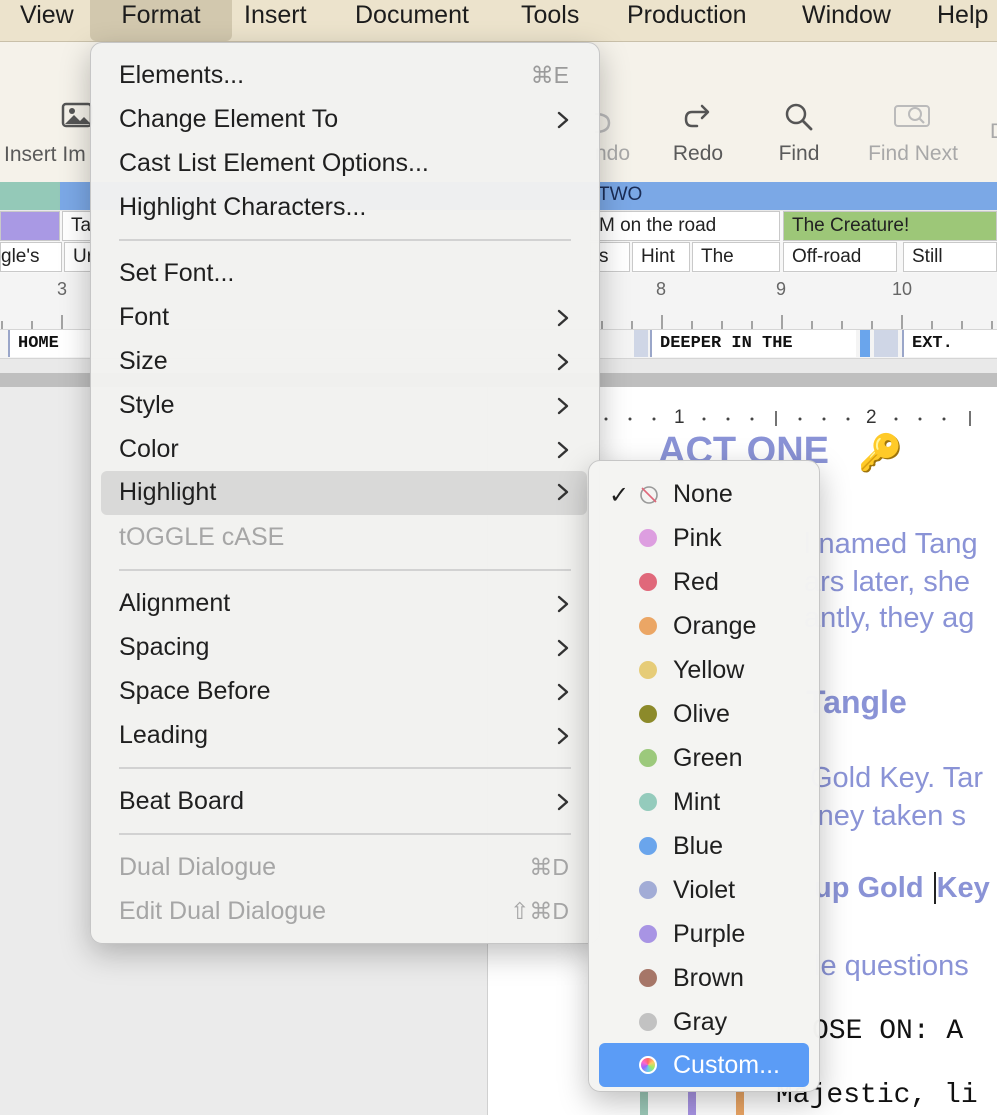  What do you see at coordinates (344, 493) in the screenshot?
I see `menu-item-highlight: Highlight` at bounding box center [344, 493].